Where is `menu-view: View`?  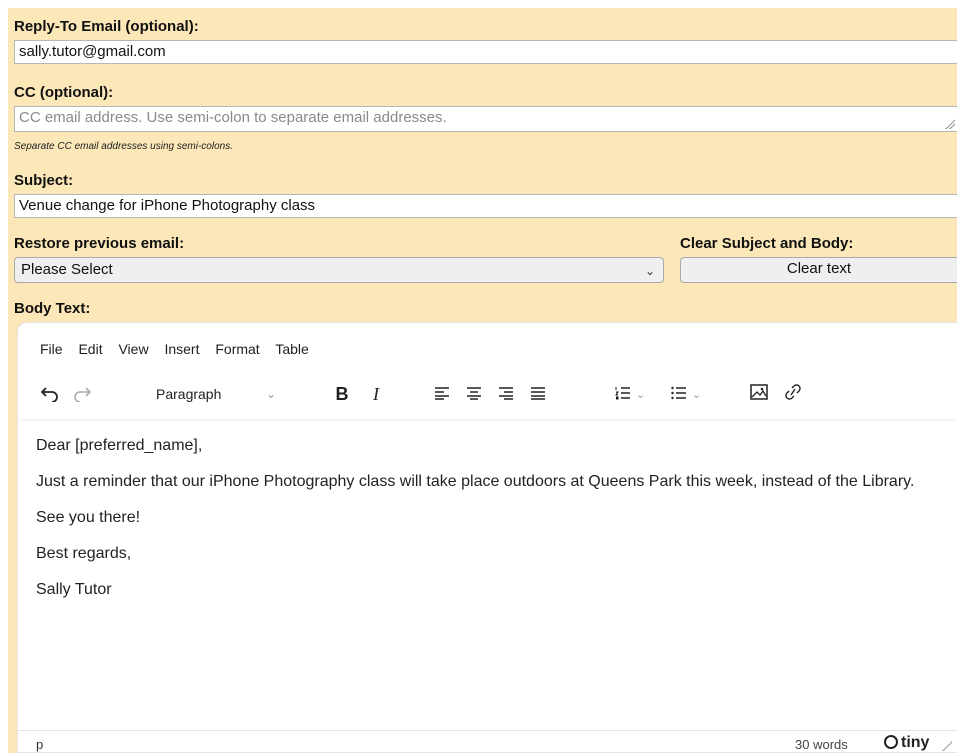 menu-view: View is located at coordinates (133, 349).